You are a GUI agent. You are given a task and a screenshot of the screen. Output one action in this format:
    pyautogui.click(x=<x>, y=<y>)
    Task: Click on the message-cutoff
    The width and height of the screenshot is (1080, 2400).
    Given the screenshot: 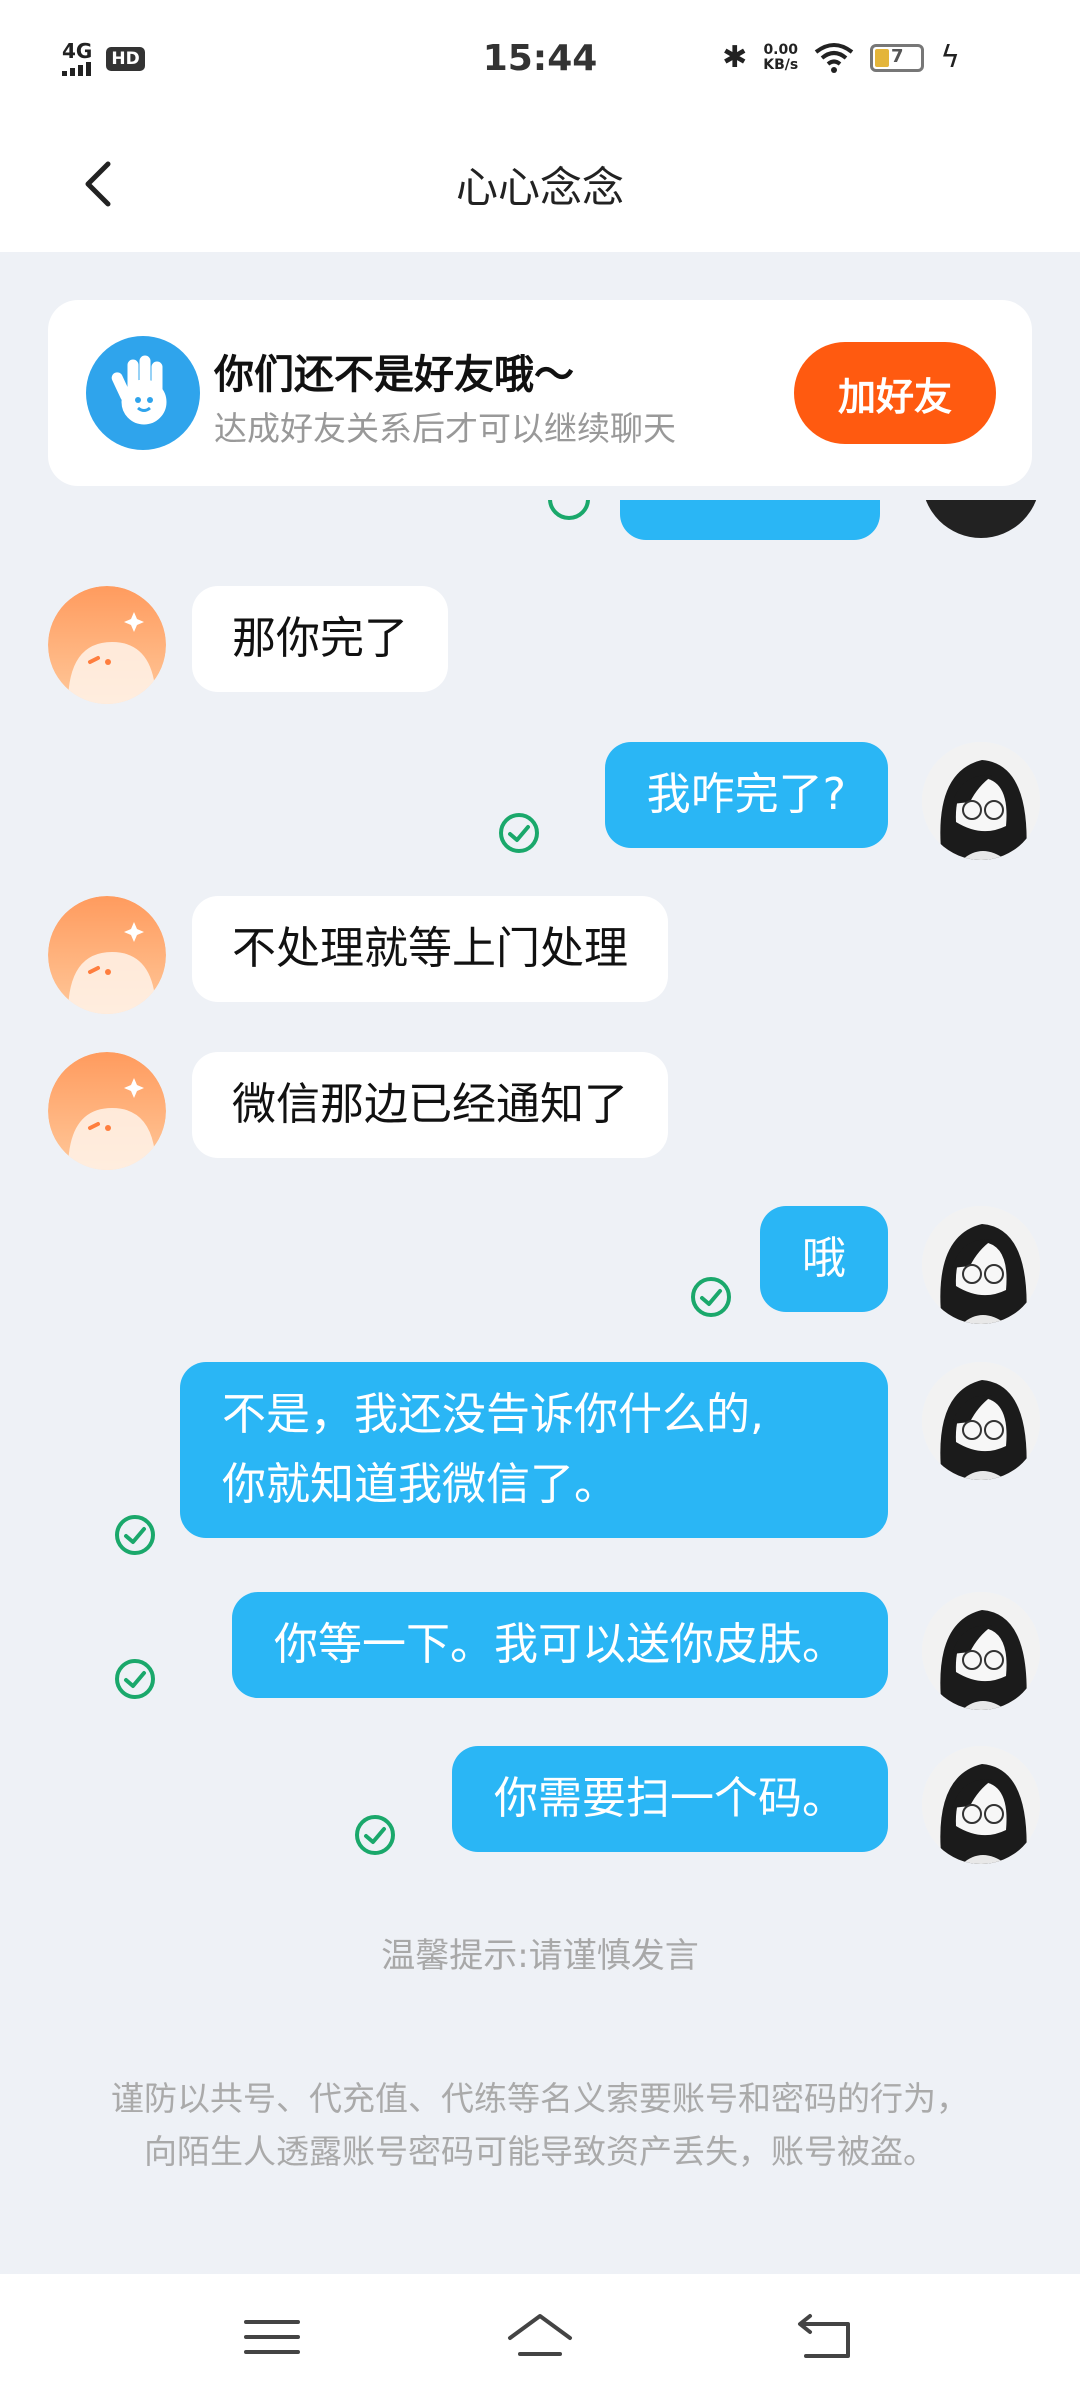 What is the action you would take?
    pyautogui.click(x=540, y=520)
    